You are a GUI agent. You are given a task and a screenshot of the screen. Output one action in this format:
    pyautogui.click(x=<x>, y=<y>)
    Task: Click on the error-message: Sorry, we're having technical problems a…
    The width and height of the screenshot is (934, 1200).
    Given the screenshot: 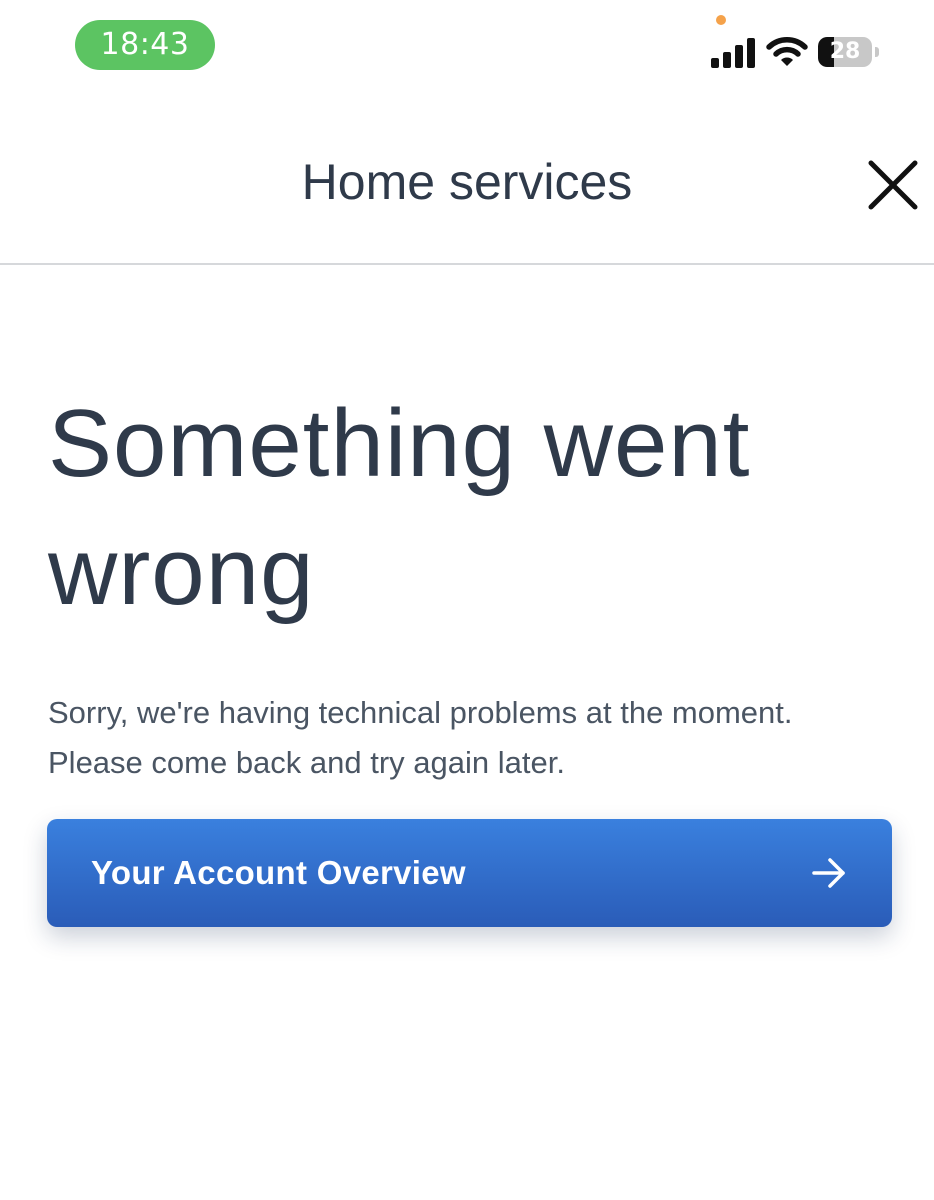 What is the action you would take?
    pyautogui.click(x=473, y=738)
    